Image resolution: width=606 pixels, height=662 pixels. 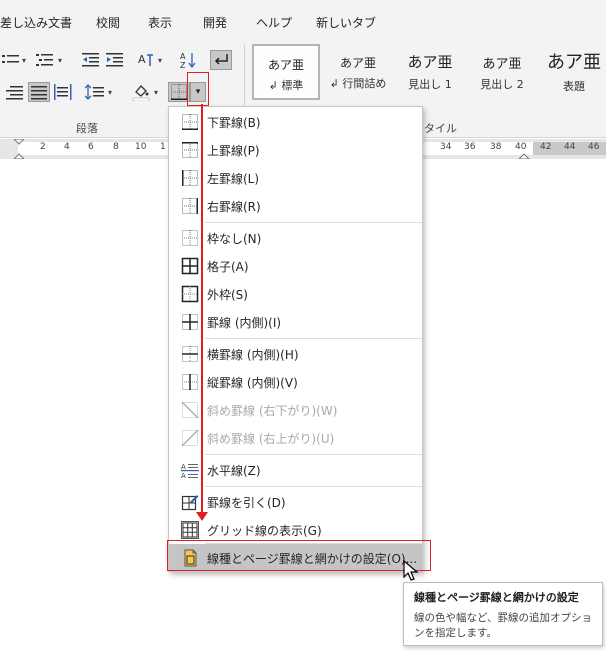 I want to click on svg-text: Z, so click(x=183, y=65).